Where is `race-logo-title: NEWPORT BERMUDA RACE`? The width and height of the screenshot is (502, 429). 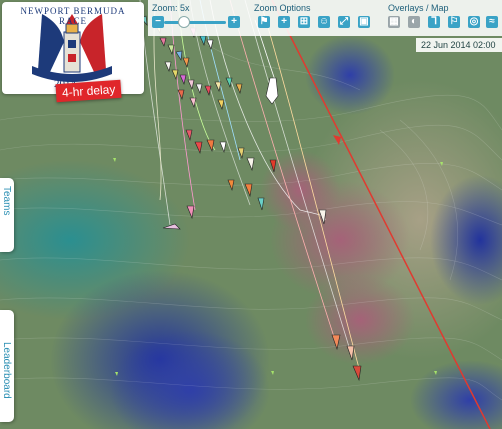 race-logo-title: NEWPORT BERMUDA RACE is located at coordinates (73, 16).